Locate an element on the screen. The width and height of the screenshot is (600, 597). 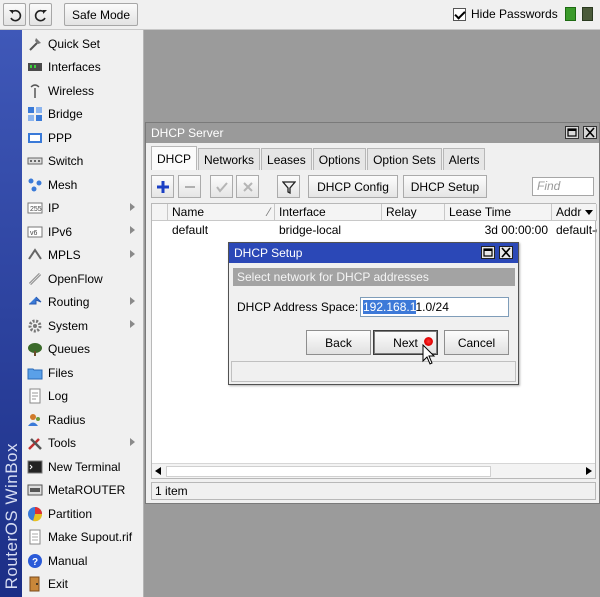
close-button is located at coordinates (590, 132).